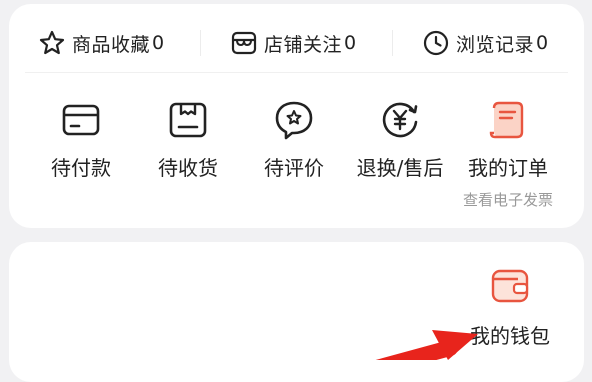  I want to click on review-star-icon, so click(294, 120).